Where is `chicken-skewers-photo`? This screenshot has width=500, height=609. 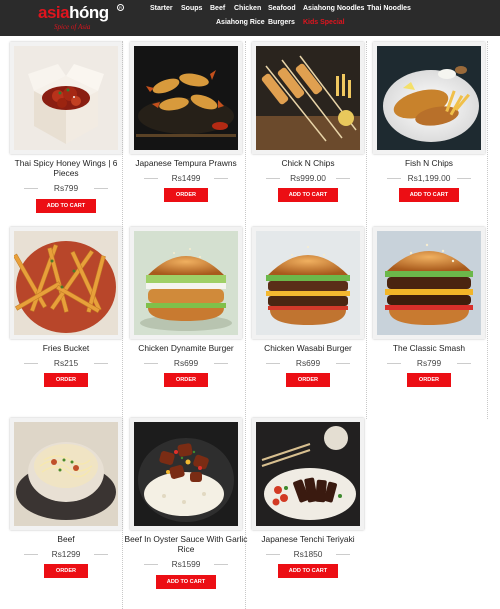 chicken-skewers-photo is located at coordinates (308, 98).